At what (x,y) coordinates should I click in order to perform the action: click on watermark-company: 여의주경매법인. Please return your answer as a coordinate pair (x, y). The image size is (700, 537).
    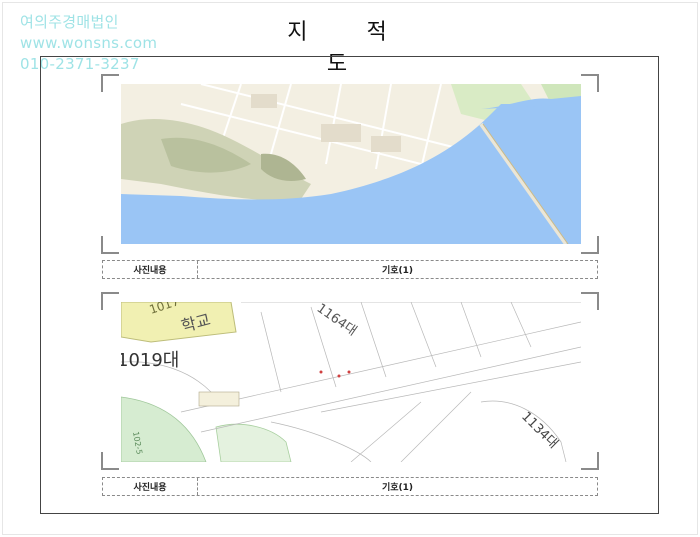
    Looking at the image, I should click on (69, 22).